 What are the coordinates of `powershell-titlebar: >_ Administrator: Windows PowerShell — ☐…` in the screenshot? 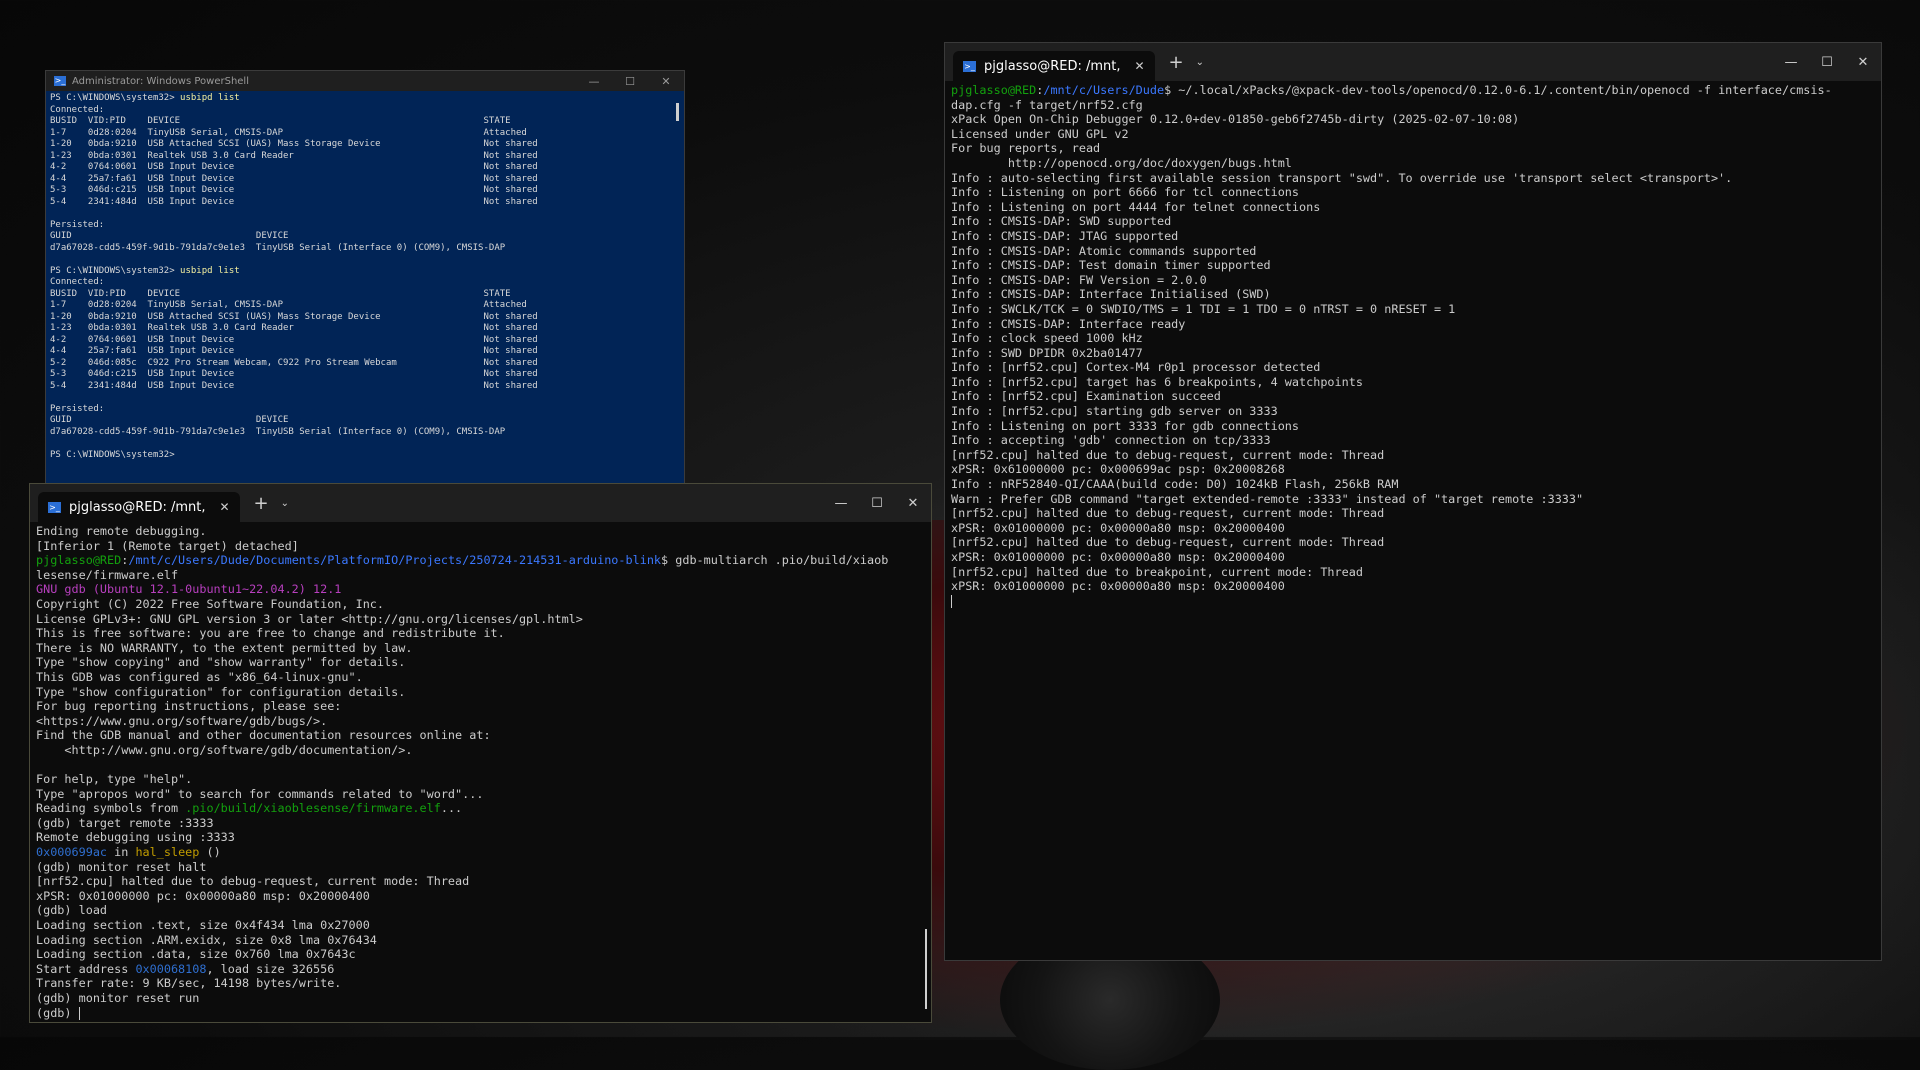 It's located at (365, 81).